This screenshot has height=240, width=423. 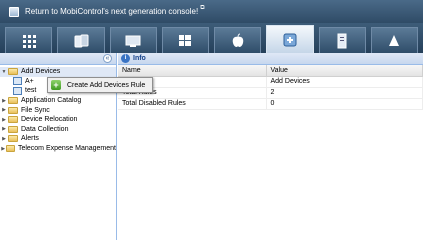 I want to click on row-value: Add Devices, so click(x=344, y=82).